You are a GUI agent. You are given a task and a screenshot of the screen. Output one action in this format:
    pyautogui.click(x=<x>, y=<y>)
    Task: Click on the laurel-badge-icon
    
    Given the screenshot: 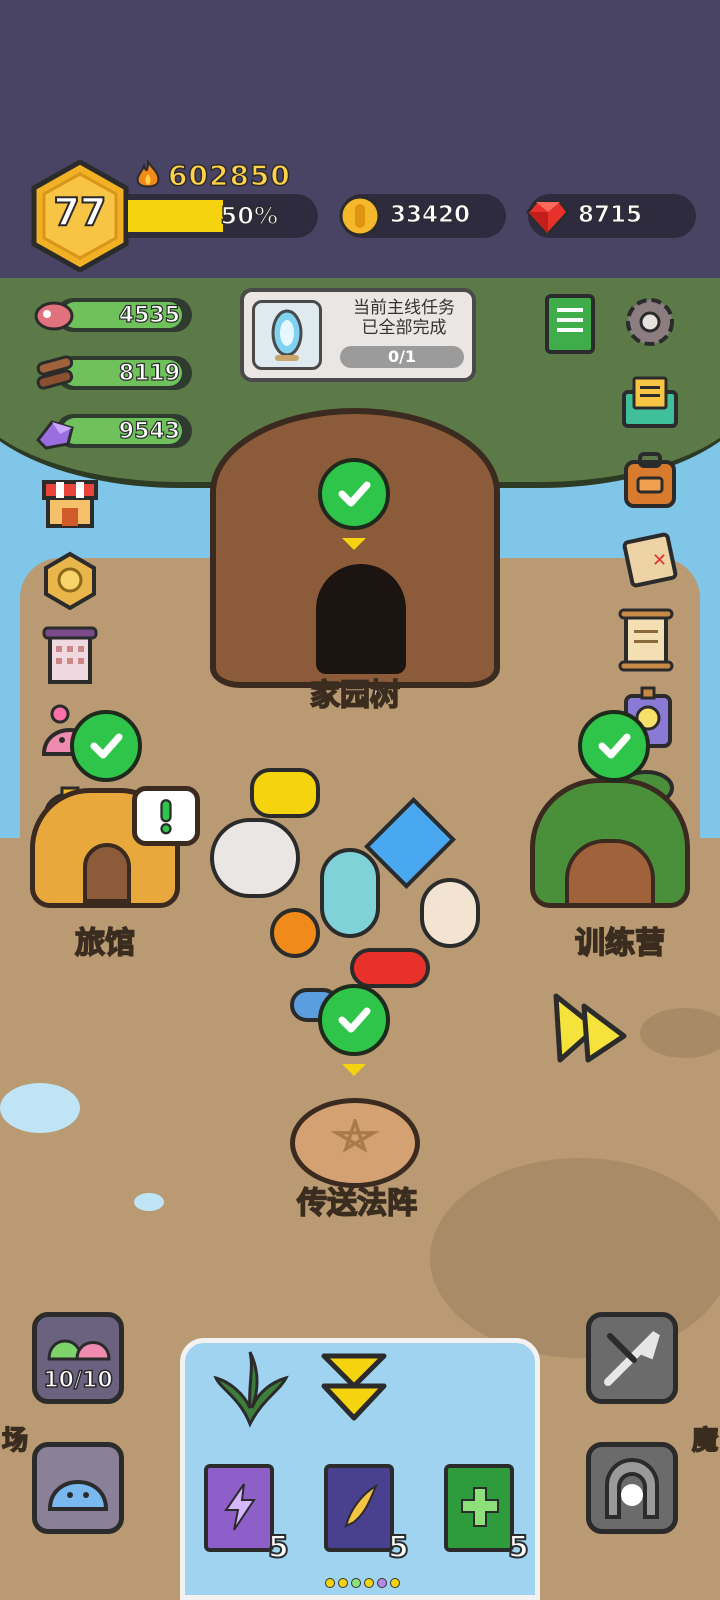 What is the action you would take?
    pyautogui.click(x=70, y=580)
    